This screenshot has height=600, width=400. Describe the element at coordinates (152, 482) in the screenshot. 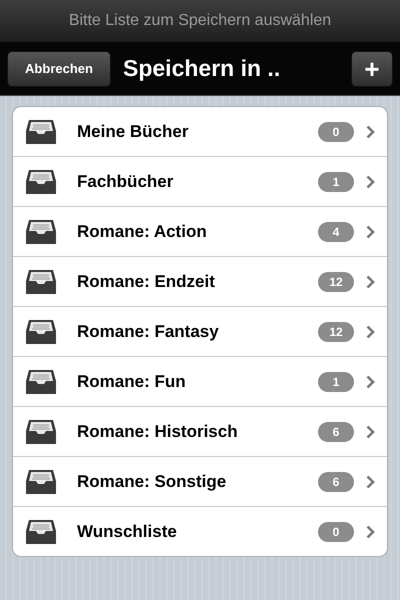

I see `list-name: Romane: Sonstige` at that location.